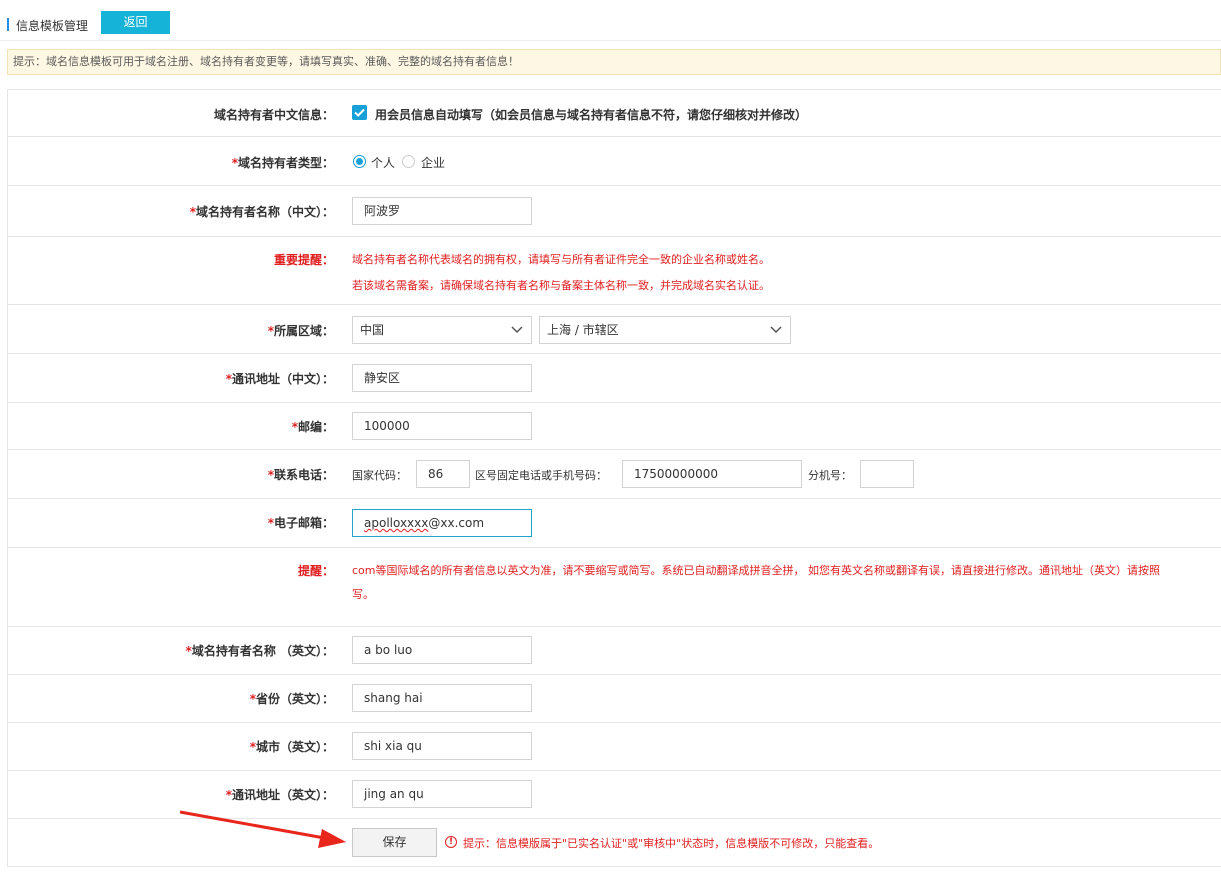  Describe the element at coordinates (291, 747) in the screenshot. I see `city-en-label: *城市（英文）：` at that location.